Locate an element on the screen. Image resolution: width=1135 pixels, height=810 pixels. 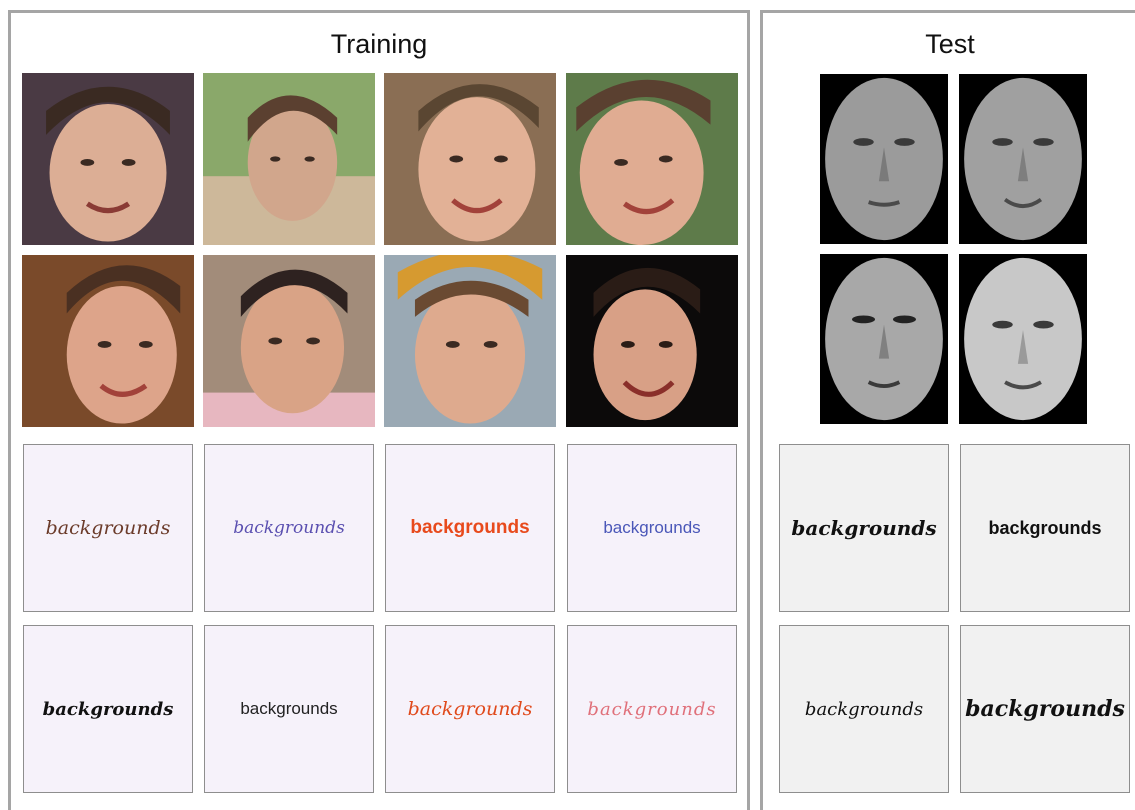
training-title: Training is located at coordinates (379, 44).